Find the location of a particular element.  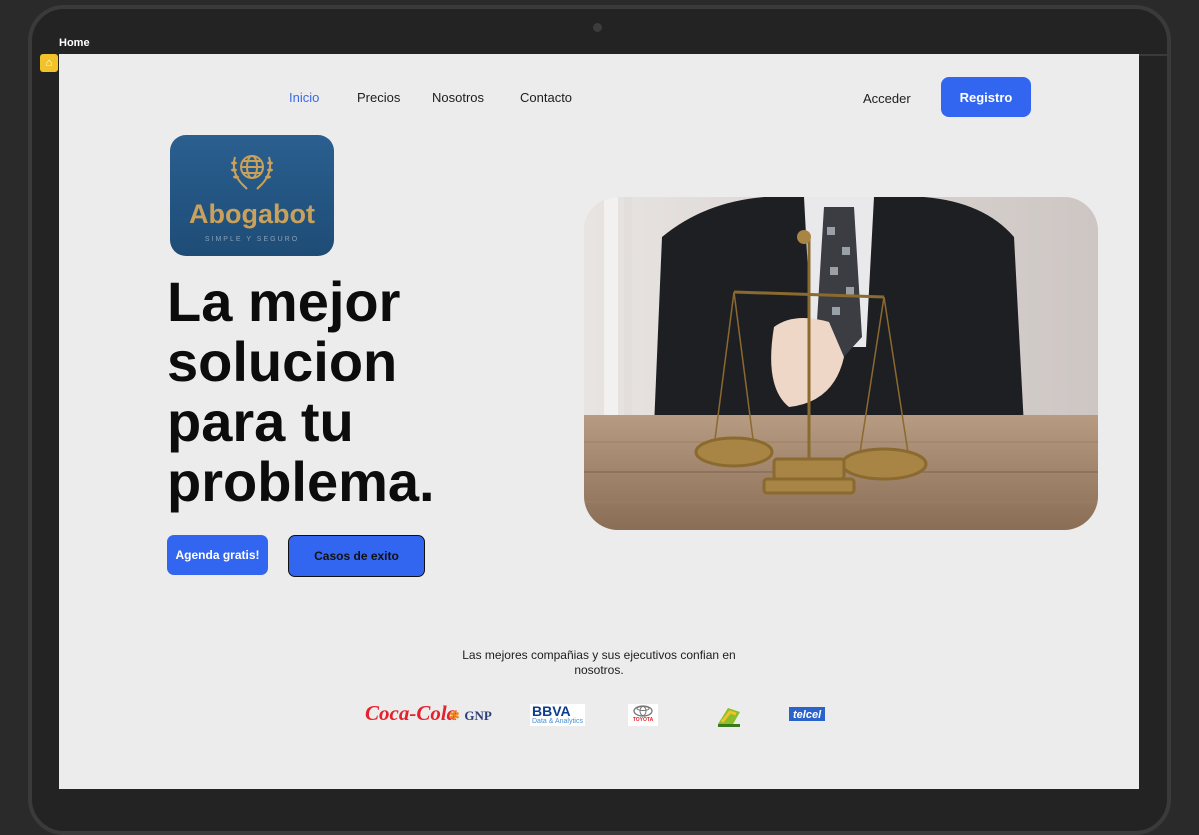

frame-label: Home is located at coordinates (74, 43).